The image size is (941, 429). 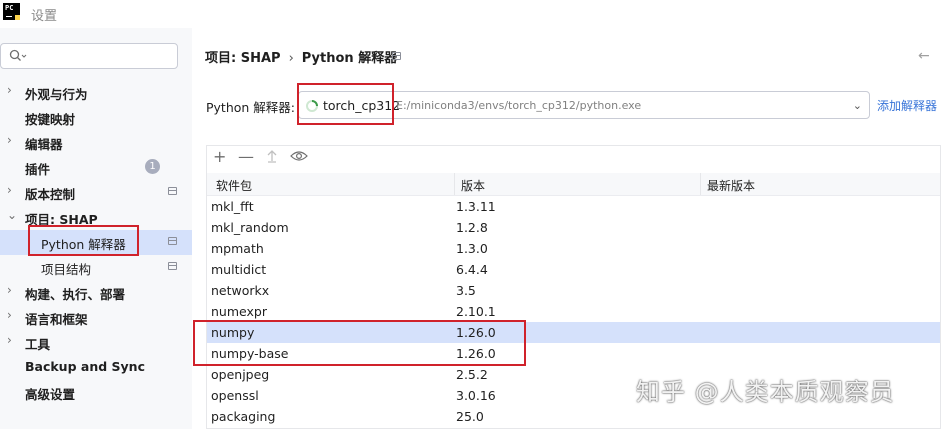 What do you see at coordinates (573, 332) in the screenshot?
I see `table-row: numpy 1.26.0` at bounding box center [573, 332].